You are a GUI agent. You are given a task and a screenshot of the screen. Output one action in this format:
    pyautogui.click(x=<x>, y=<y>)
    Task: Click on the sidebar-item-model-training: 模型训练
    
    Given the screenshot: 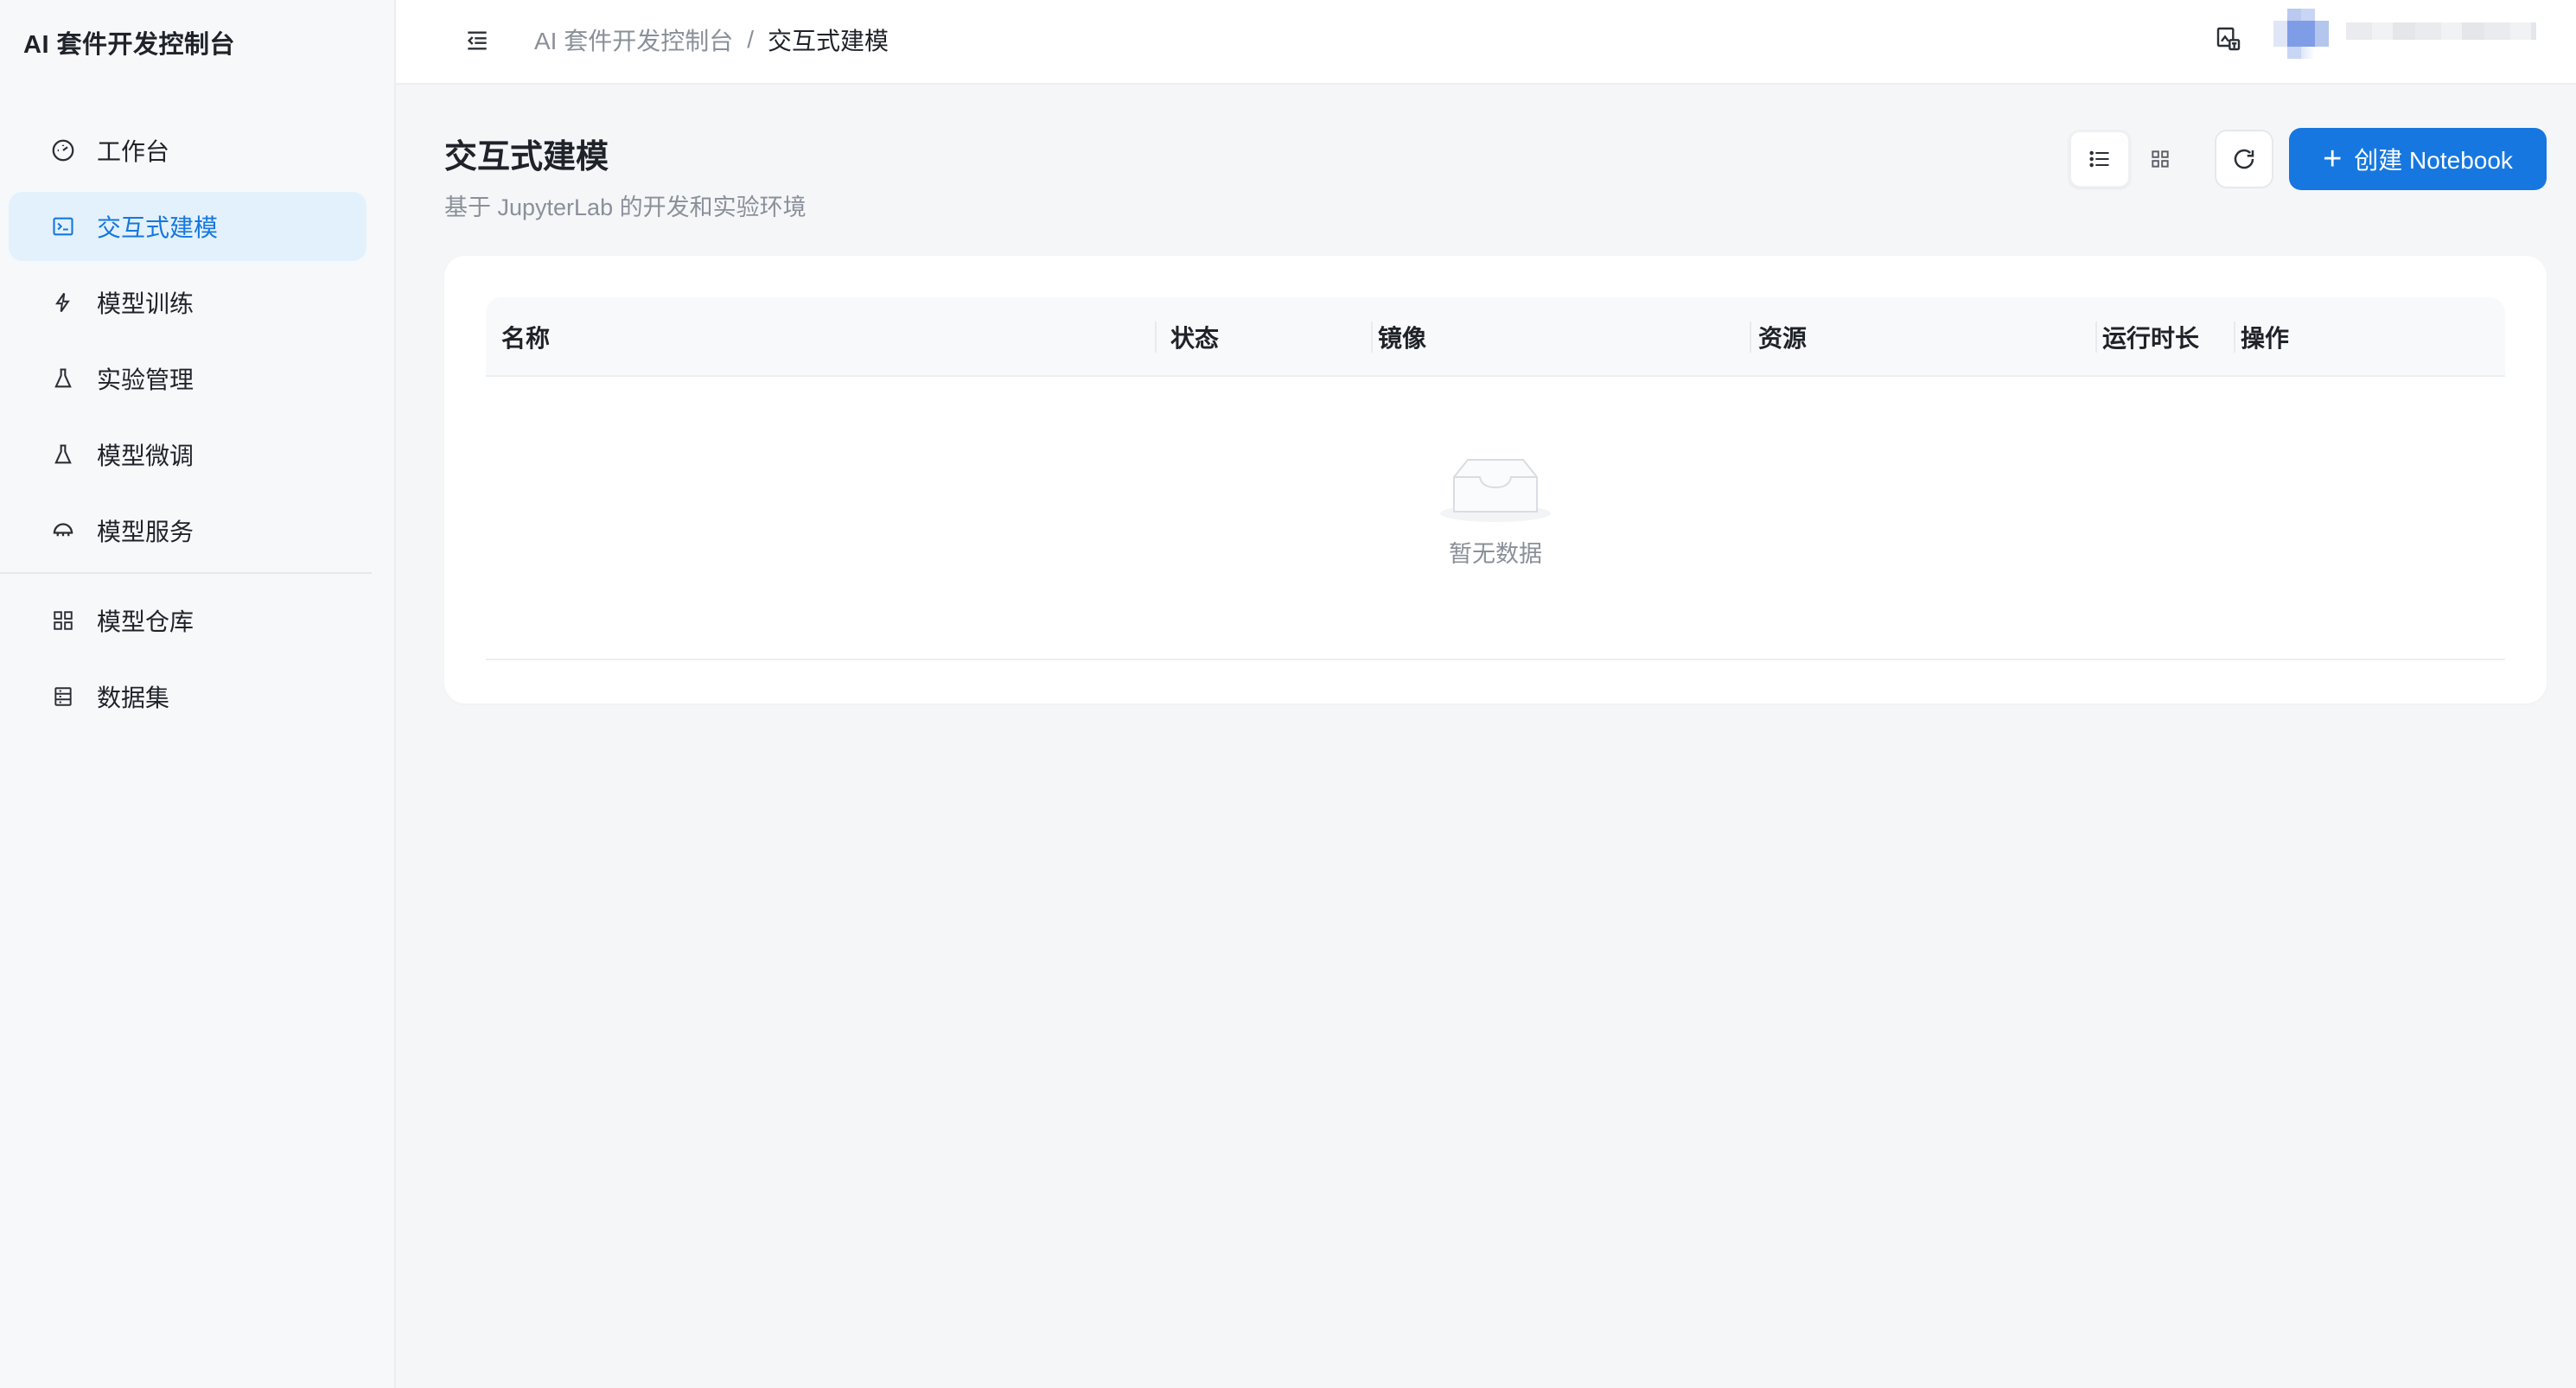 What is the action you would take?
    pyautogui.click(x=188, y=302)
    